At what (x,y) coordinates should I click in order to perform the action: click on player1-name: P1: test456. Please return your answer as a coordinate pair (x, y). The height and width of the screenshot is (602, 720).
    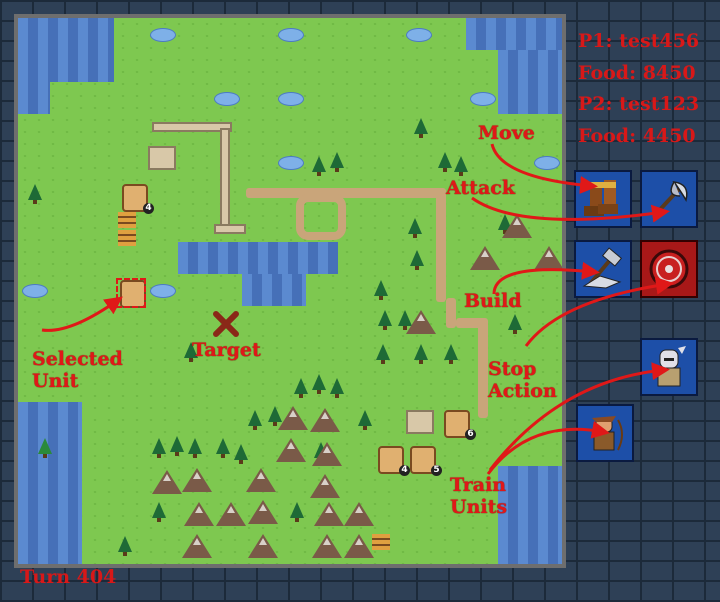
    Looking at the image, I should click on (639, 41).